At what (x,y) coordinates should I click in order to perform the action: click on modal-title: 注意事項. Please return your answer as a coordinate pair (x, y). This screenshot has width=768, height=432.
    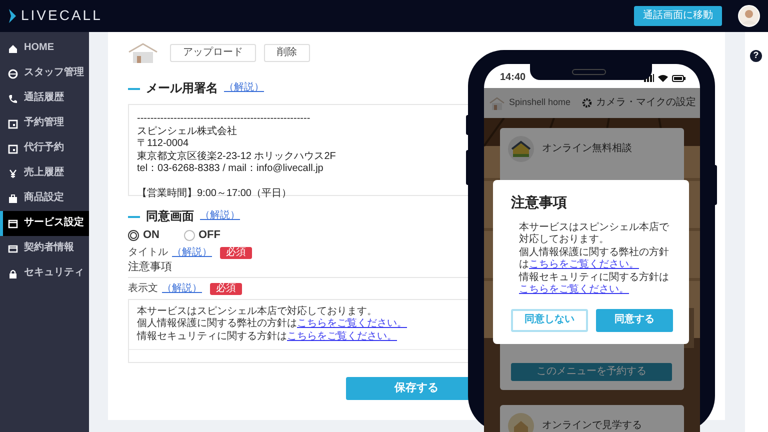
    Looking at the image, I should click on (539, 203).